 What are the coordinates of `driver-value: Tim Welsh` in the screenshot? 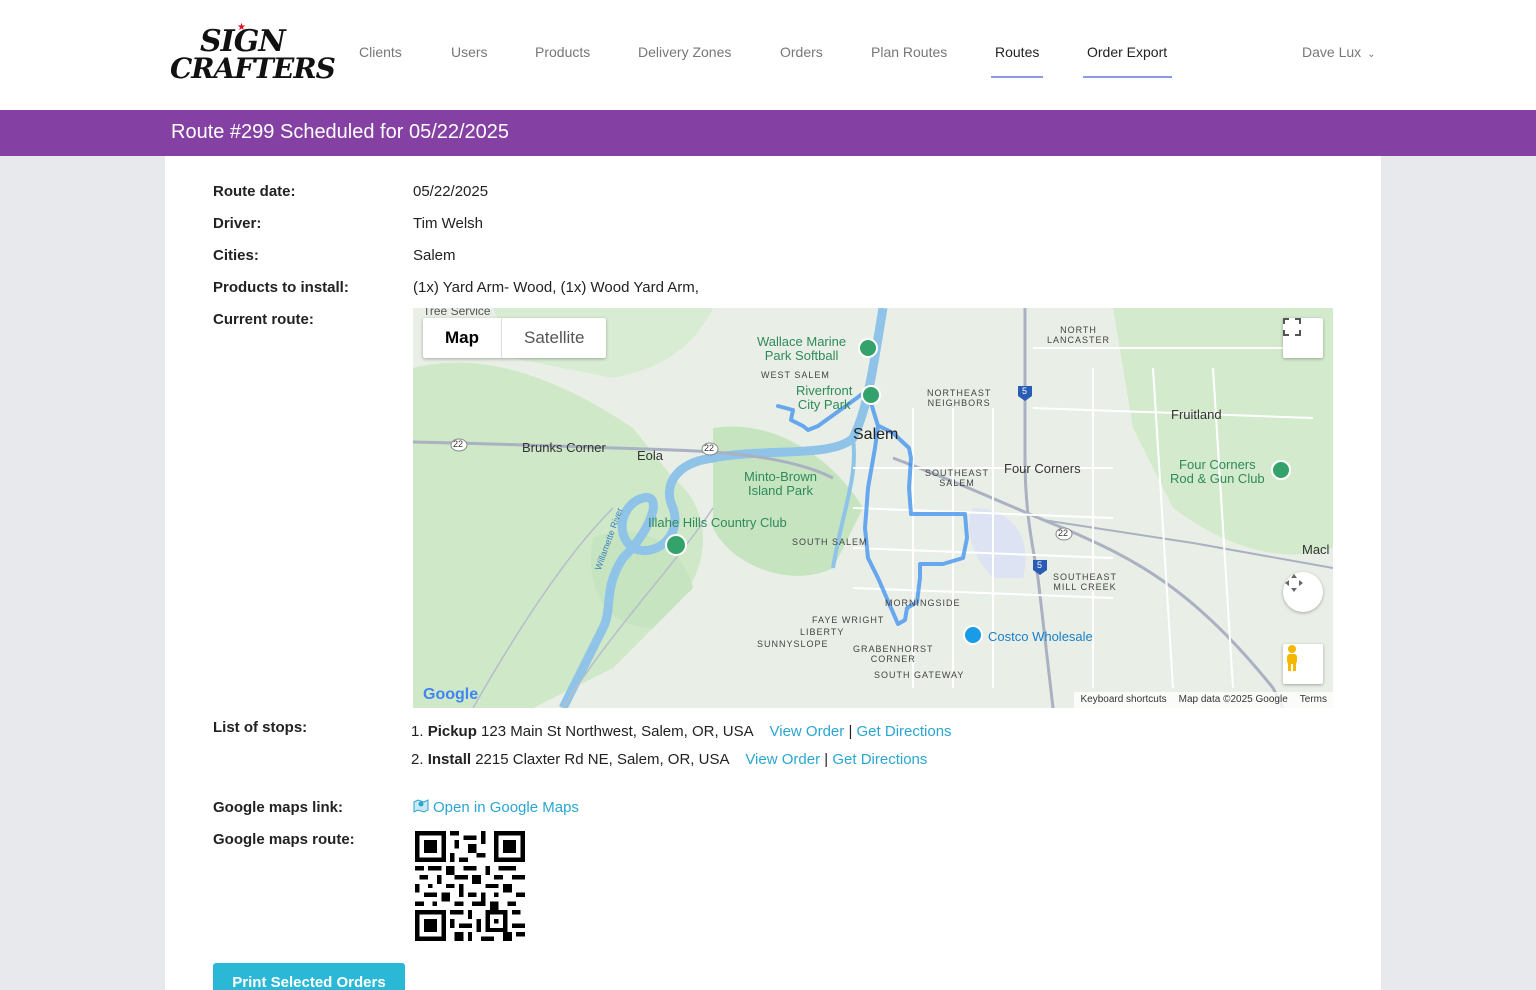 It's located at (448, 223).